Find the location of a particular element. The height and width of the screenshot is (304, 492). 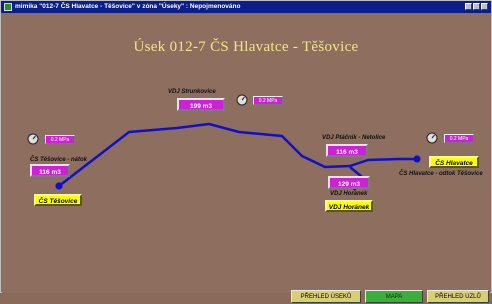

pressure-tesovice: 0.2 MPa is located at coordinates (60, 139).